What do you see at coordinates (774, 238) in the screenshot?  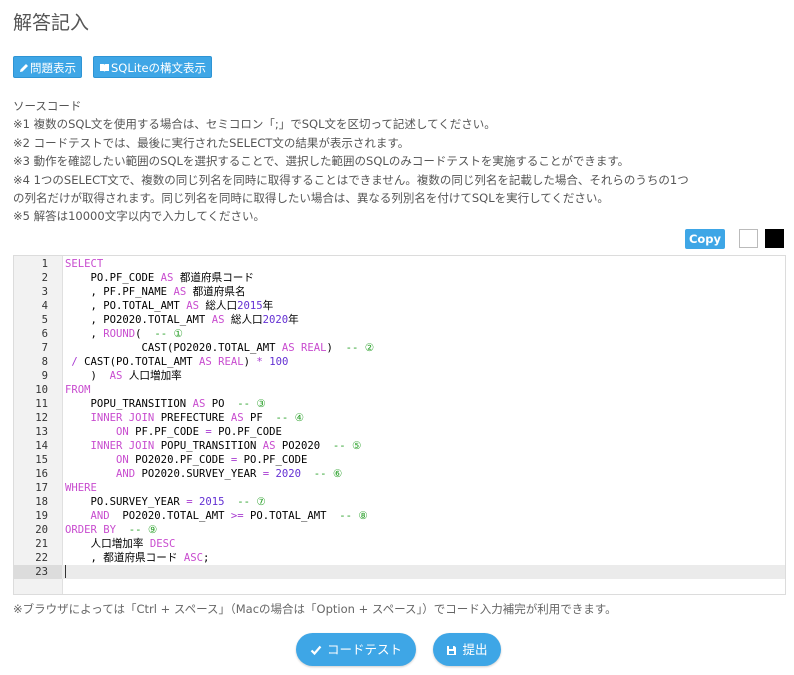 I see `dark-theme-swatch` at bounding box center [774, 238].